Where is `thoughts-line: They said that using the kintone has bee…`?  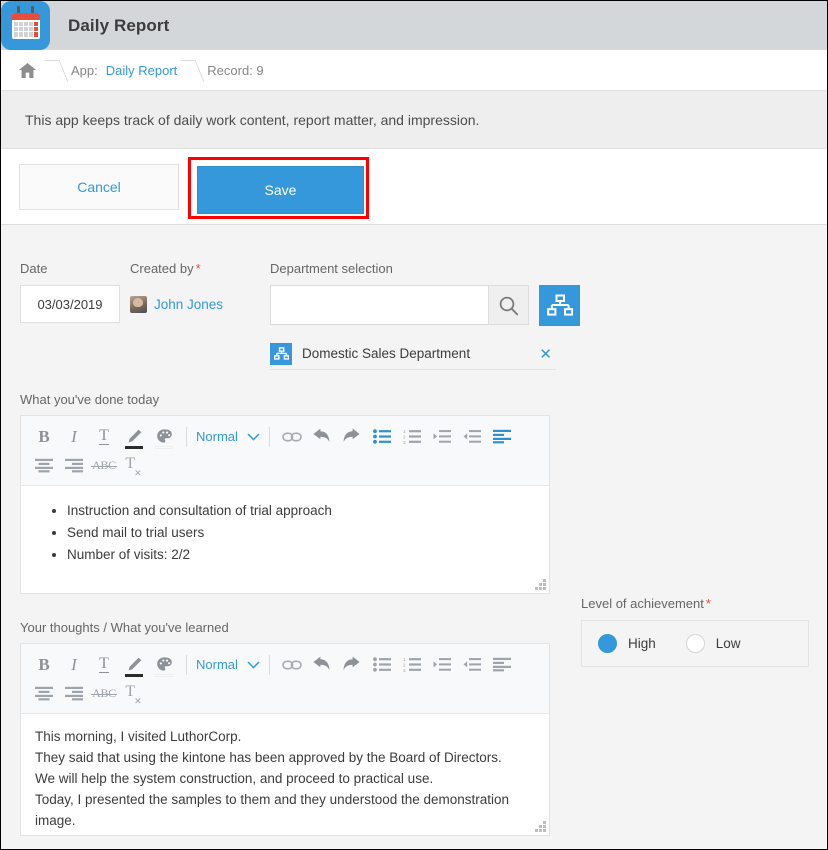
thoughts-line: They said that using the kintone has bee… is located at coordinates (268, 757).